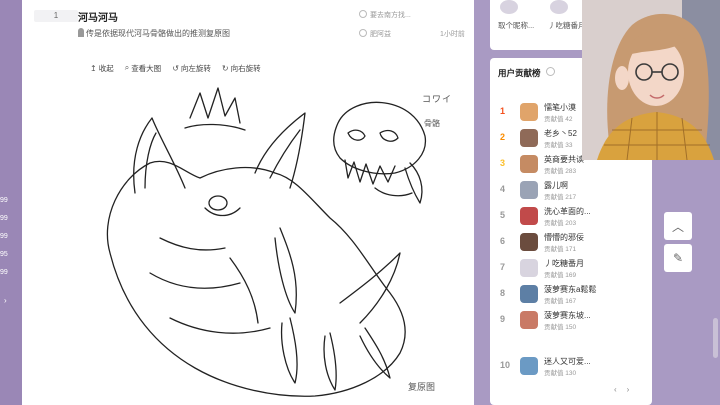 The height and width of the screenshot is (405, 720). Describe the element at coordinates (560, 197) in the screenshot. I see `rank-score: 贡献值 217` at that location.